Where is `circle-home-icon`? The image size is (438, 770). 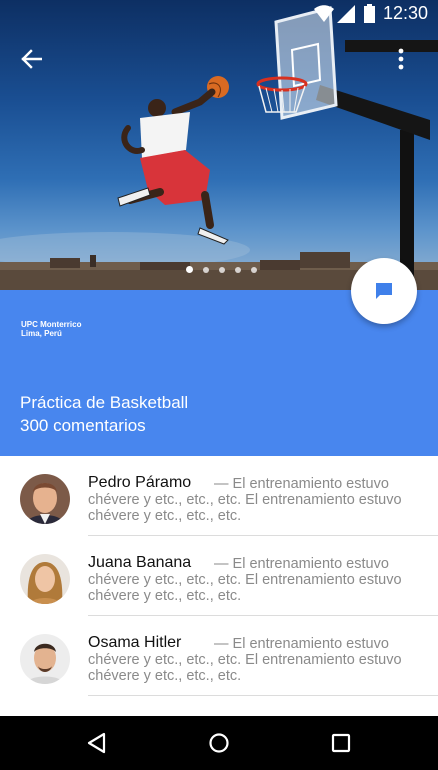 circle-home-icon is located at coordinates (219, 743).